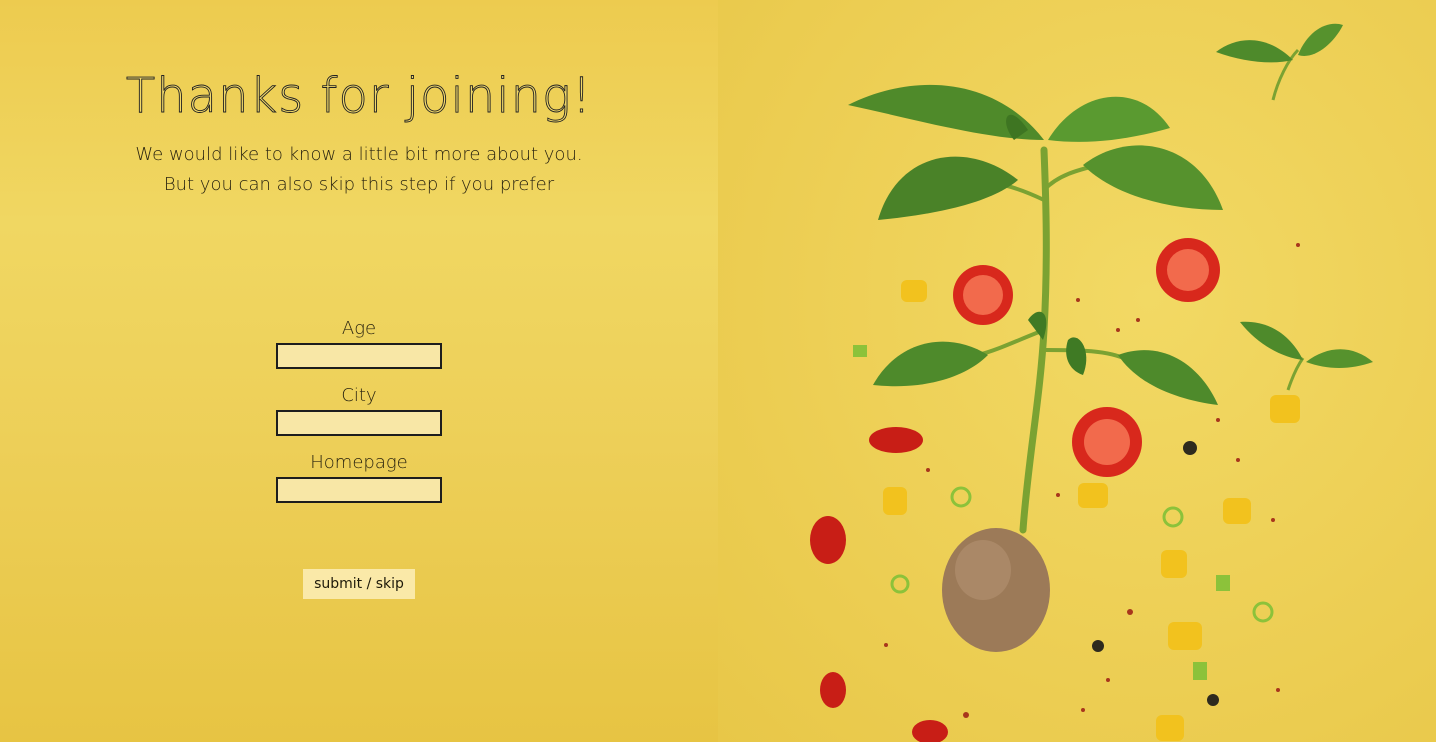  Describe the element at coordinates (359, 328) in the screenshot. I see `age-label: Age` at that location.